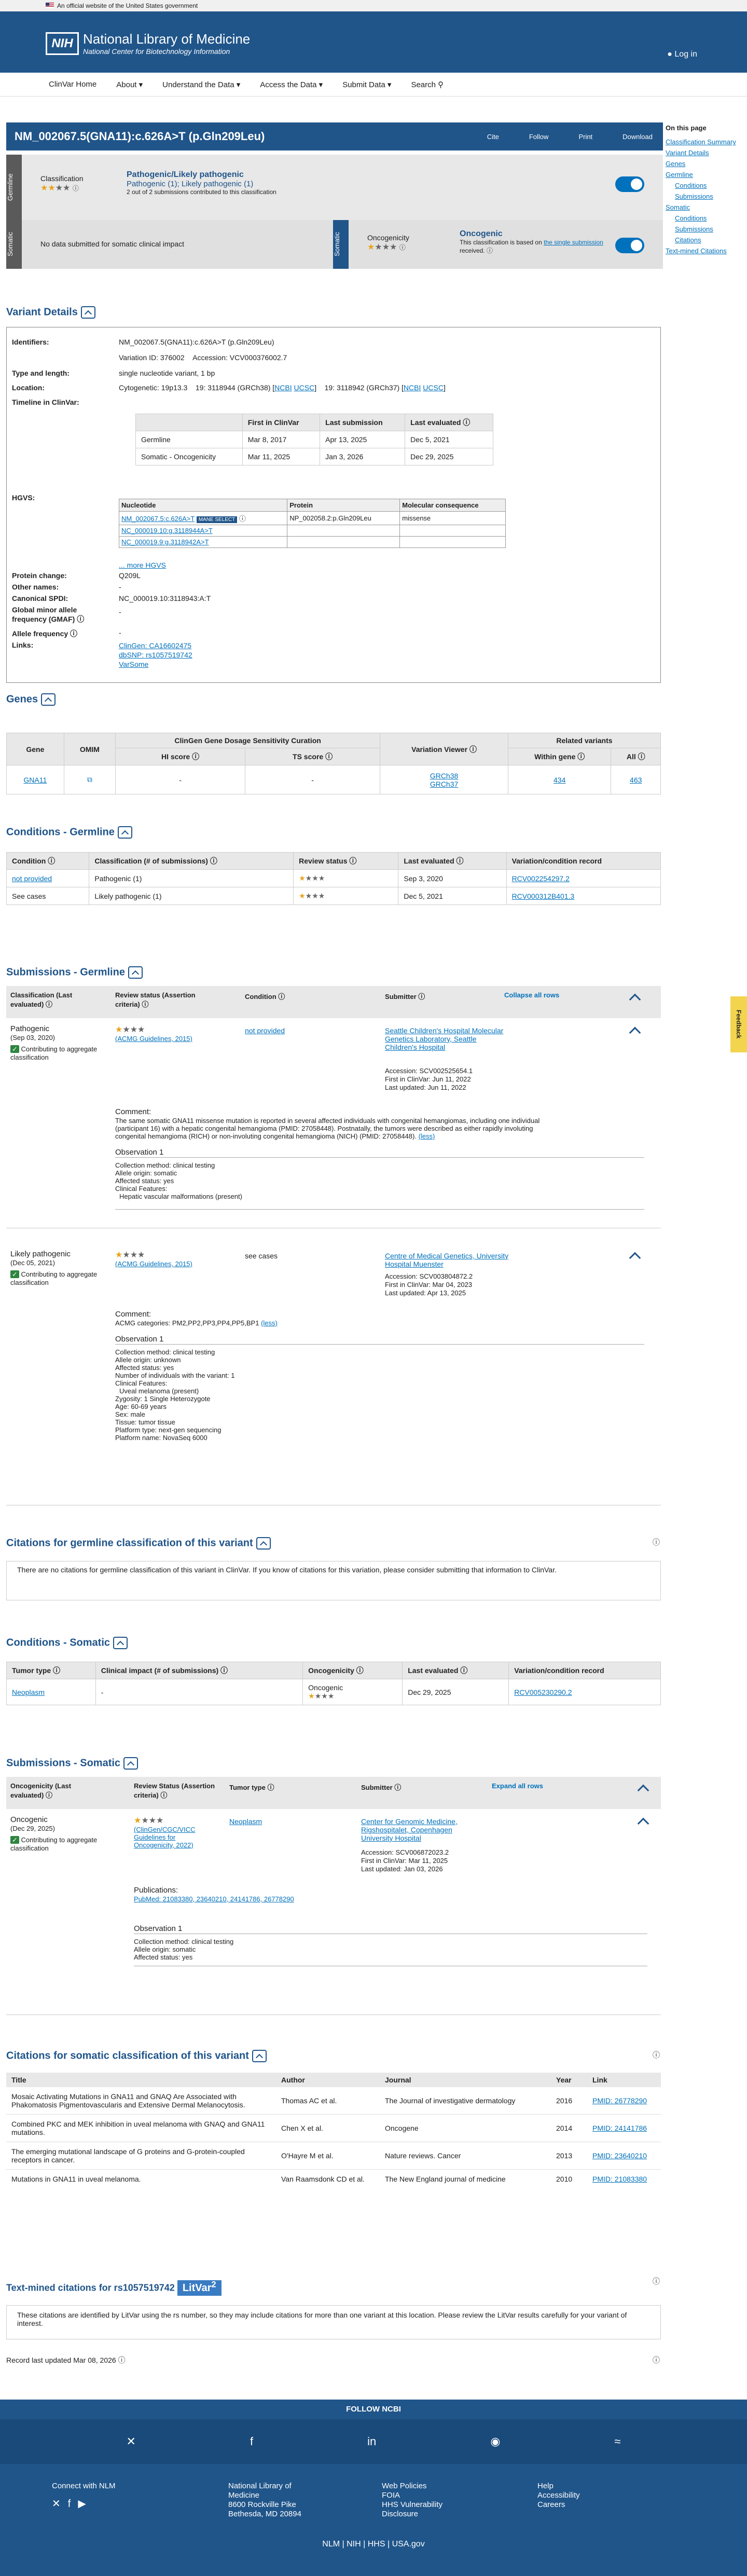 Image resolution: width=747 pixels, height=2576 pixels. Describe the element at coordinates (259, 2056) in the screenshot. I see `collapse-citations-somatic-button` at that location.